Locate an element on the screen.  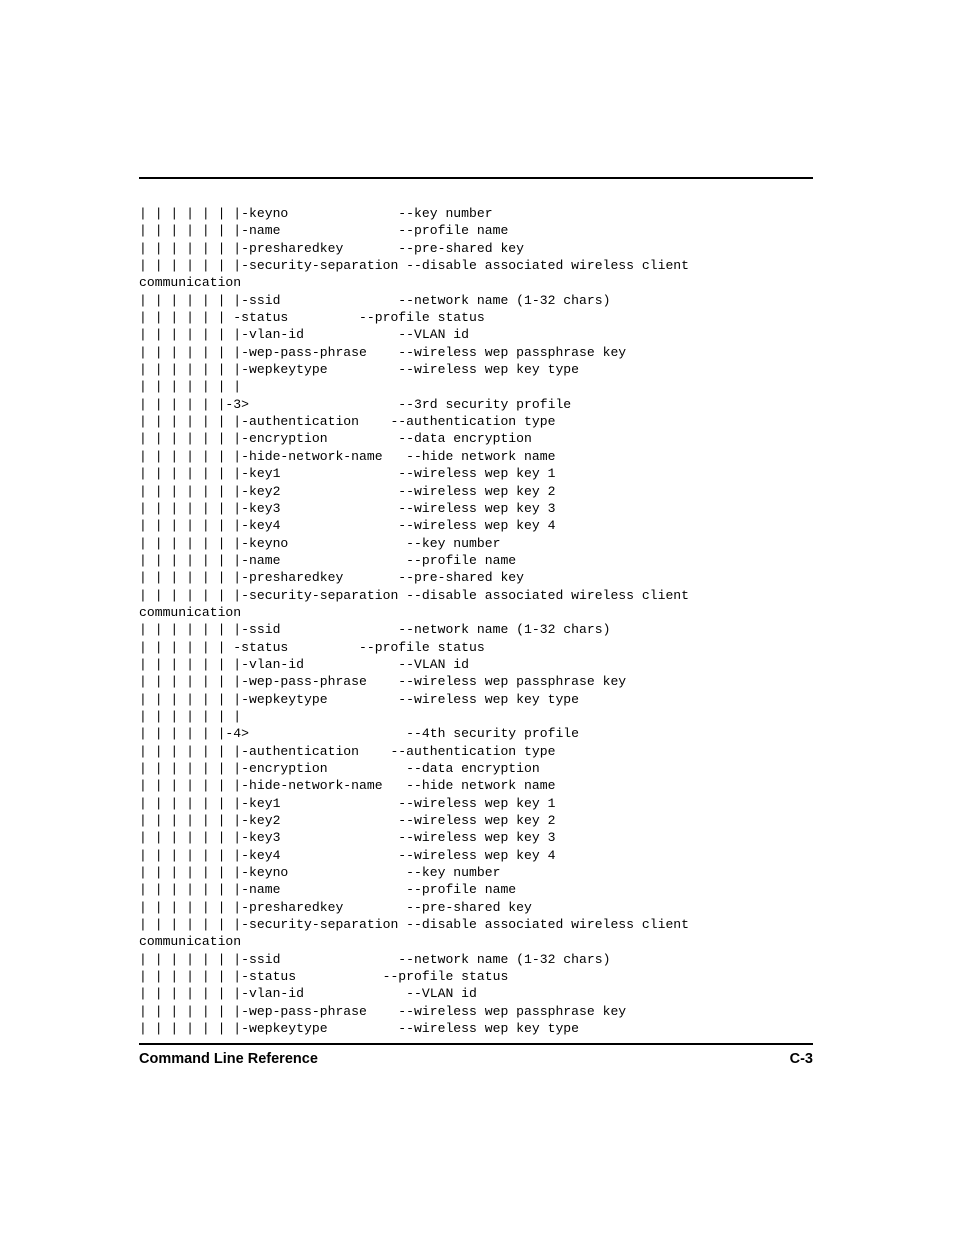
header-divider-rule is located at coordinates (476, 178).